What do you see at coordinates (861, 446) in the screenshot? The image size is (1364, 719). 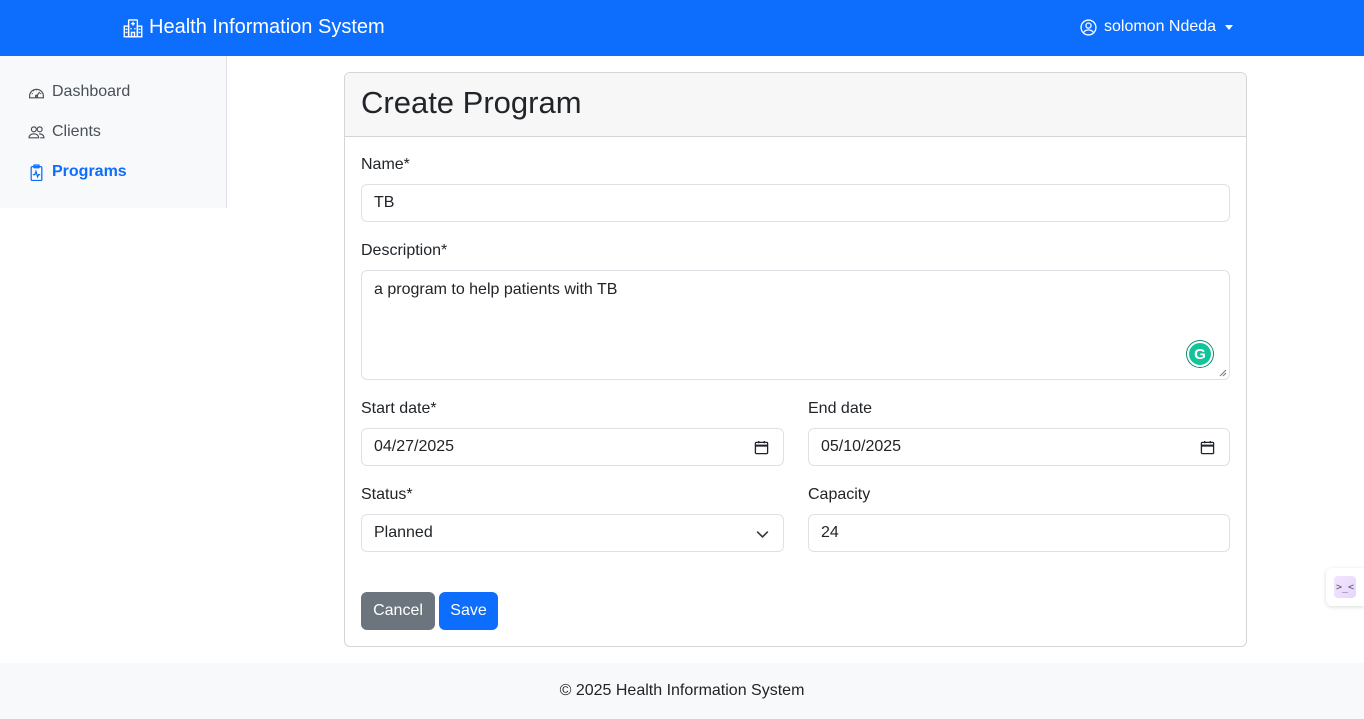 I see `end-date-value: 05/10/2025` at bounding box center [861, 446].